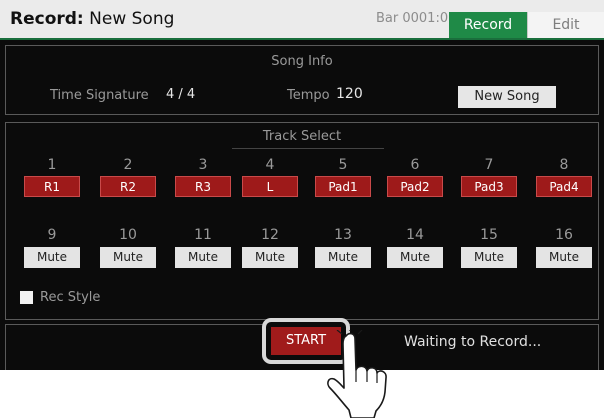 The image size is (604, 418). What do you see at coordinates (26, 297) in the screenshot?
I see `rec-style-checkbox` at bounding box center [26, 297].